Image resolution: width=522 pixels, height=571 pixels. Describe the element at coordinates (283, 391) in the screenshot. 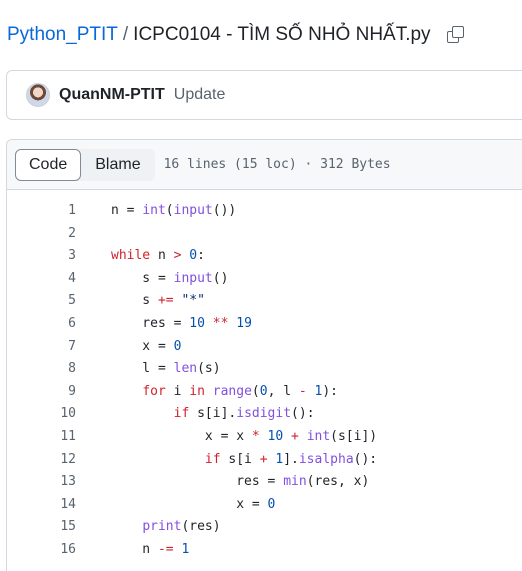

I see `code-token: , l` at that location.